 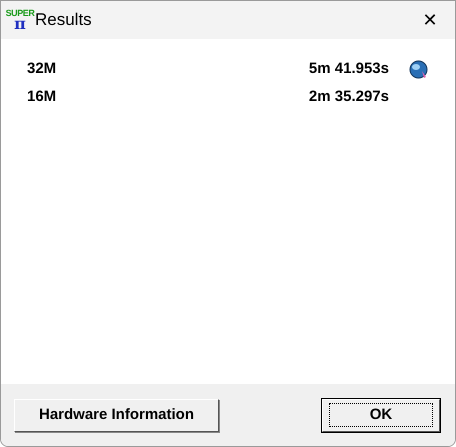 I want to click on logo-text: SUPER, so click(x=20, y=13).